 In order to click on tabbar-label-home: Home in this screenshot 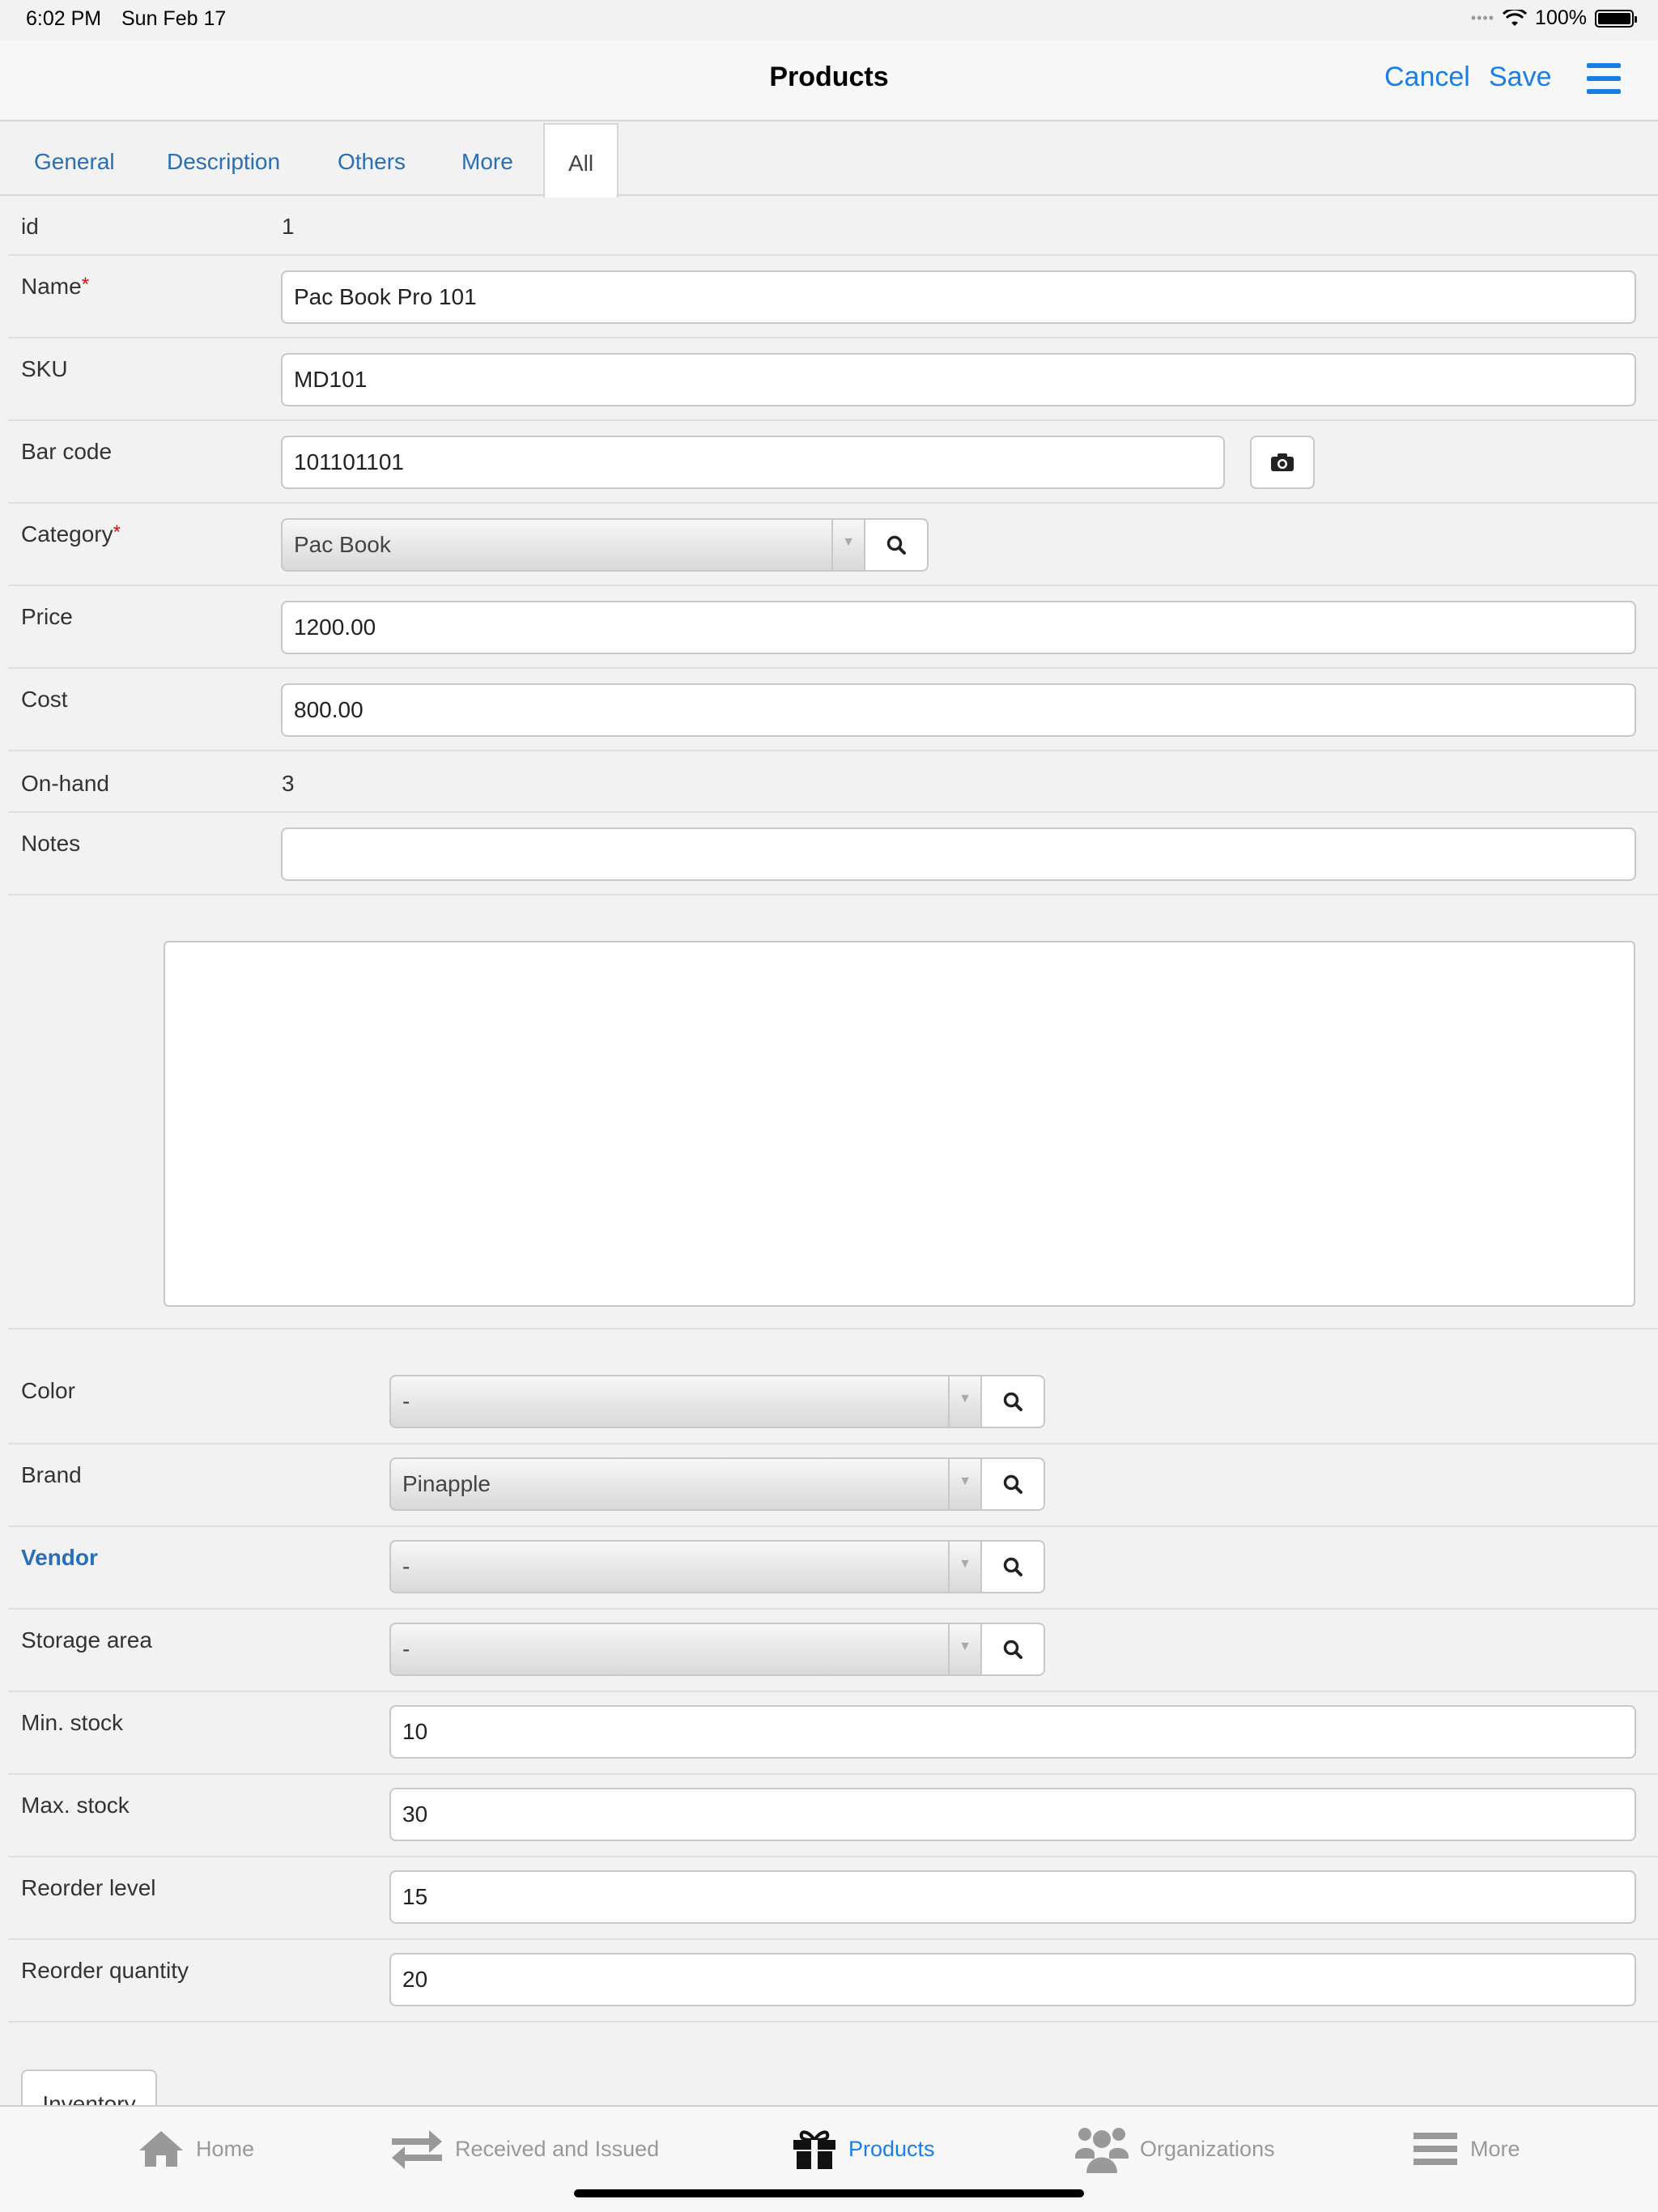, I will do `click(225, 2149)`.